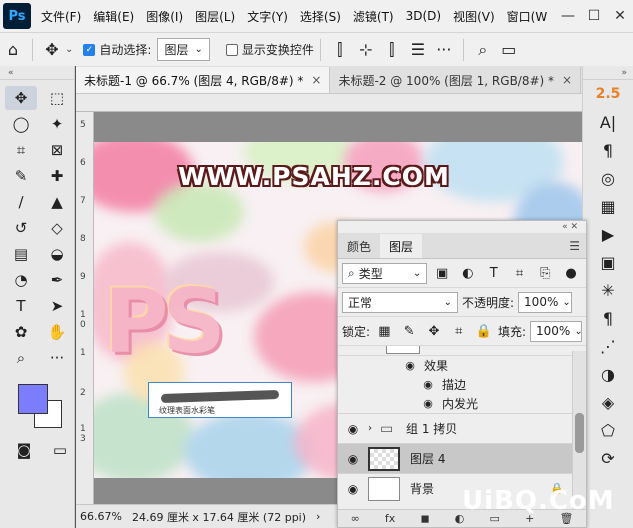  Describe the element at coordinates (24, 450) in the screenshot. I see `quick-mask-icon: ◙` at that location.